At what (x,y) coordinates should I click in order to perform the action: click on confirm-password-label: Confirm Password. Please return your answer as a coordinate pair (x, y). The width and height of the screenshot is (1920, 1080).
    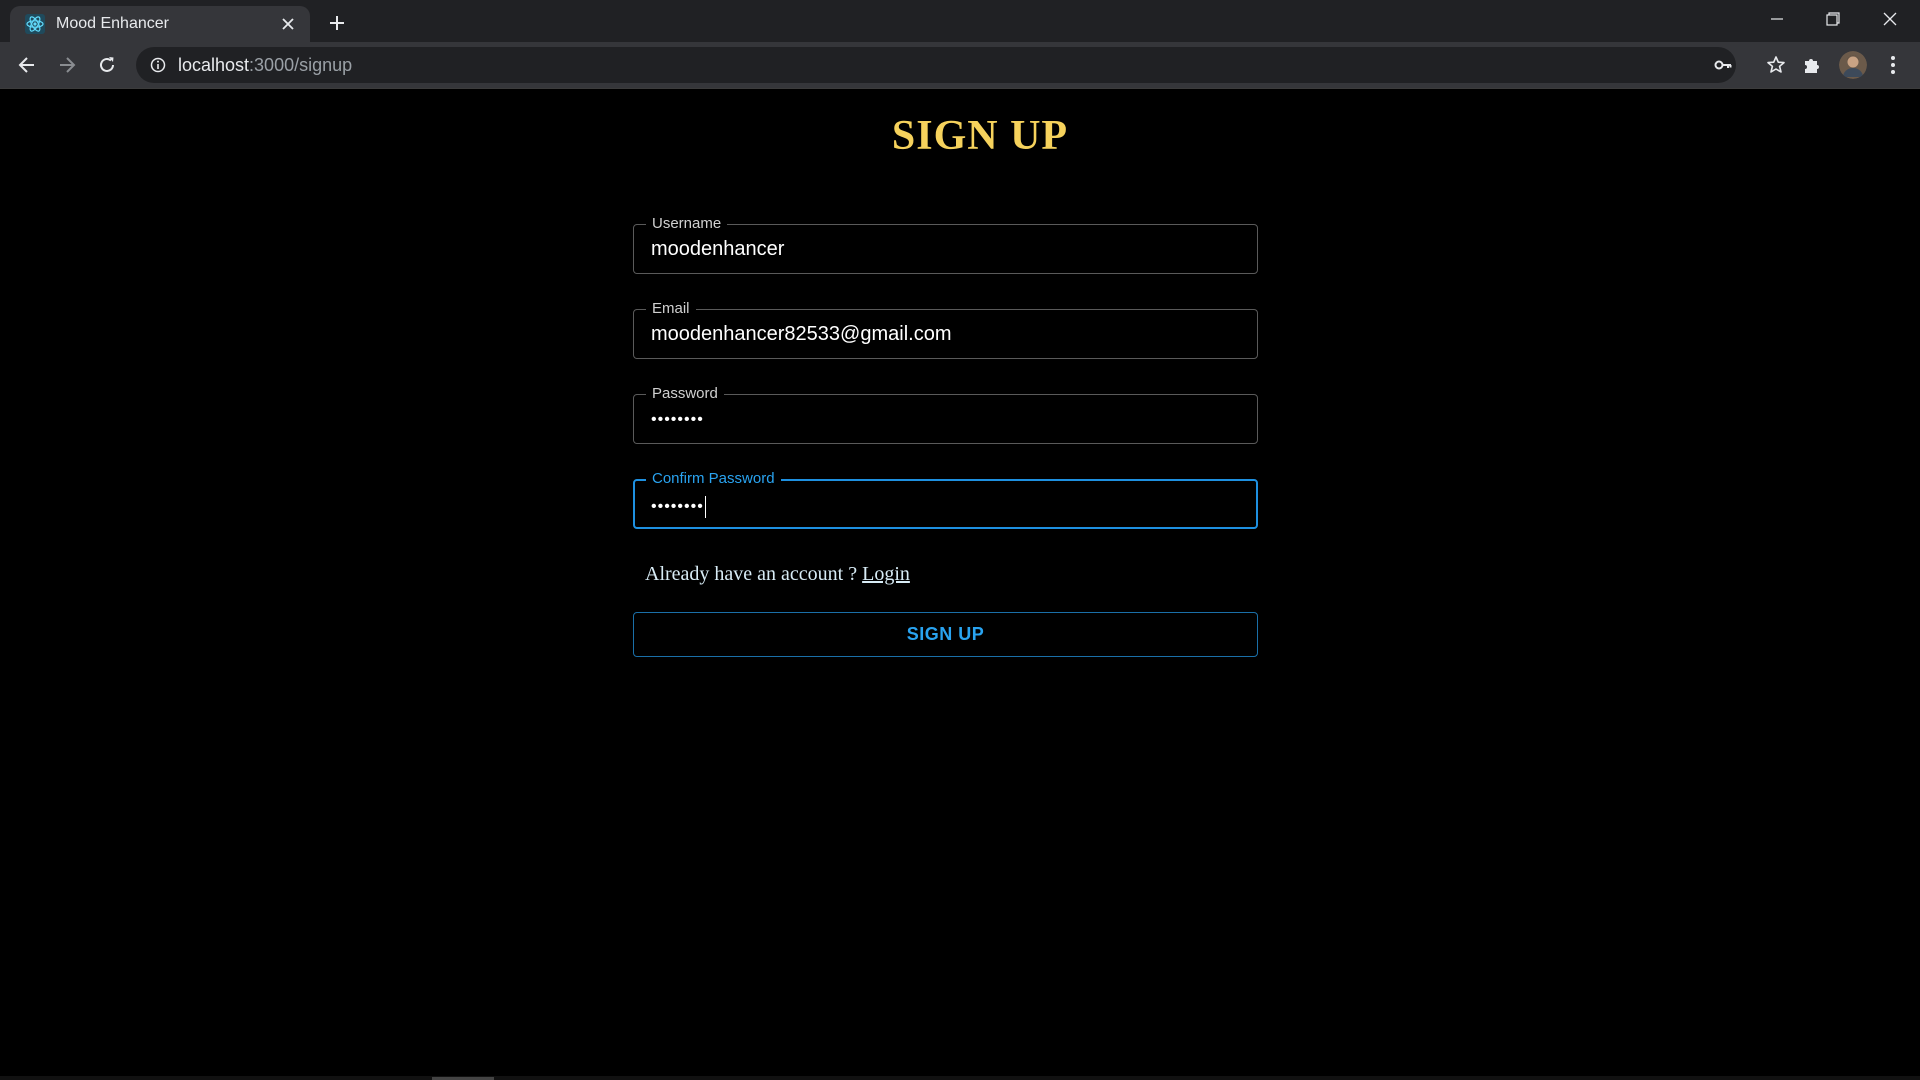
    Looking at the image, I should click on (713, 479).